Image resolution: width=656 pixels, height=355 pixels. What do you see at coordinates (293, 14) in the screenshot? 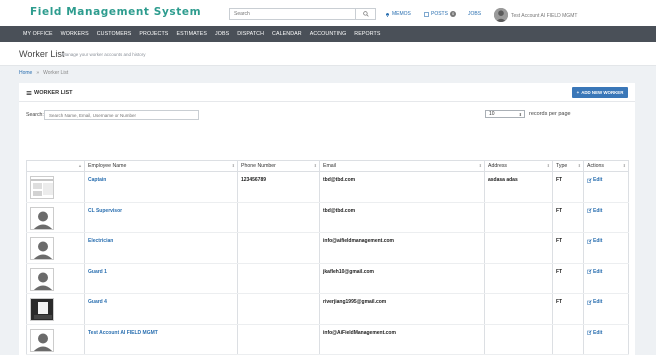
I see `global-search-input` at bounding box center [293, 14].